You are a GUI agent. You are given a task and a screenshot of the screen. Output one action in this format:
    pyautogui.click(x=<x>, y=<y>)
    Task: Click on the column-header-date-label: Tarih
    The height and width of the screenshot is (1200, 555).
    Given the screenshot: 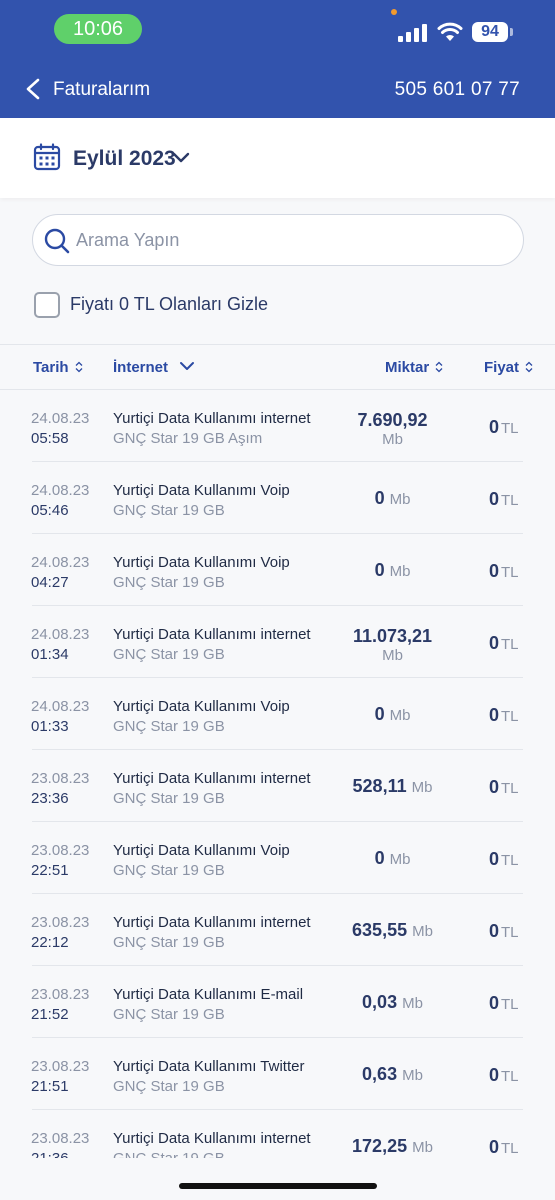 What is the action you would take?
    pyautogui.click(x=51, y=367)
    